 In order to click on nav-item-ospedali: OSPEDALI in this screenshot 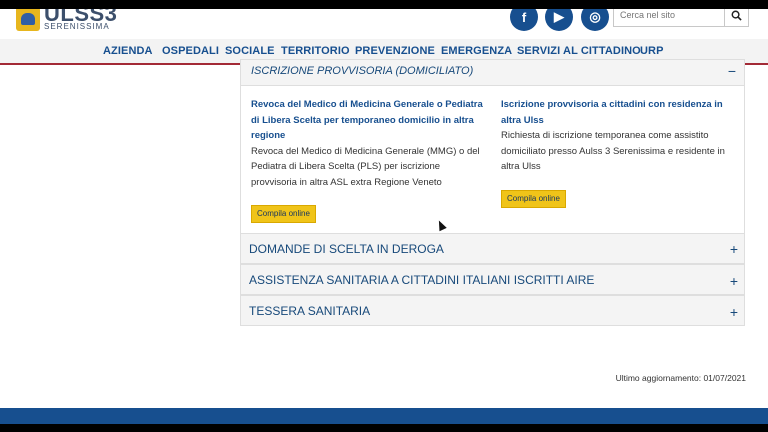, I will do `click(190, 51)`.